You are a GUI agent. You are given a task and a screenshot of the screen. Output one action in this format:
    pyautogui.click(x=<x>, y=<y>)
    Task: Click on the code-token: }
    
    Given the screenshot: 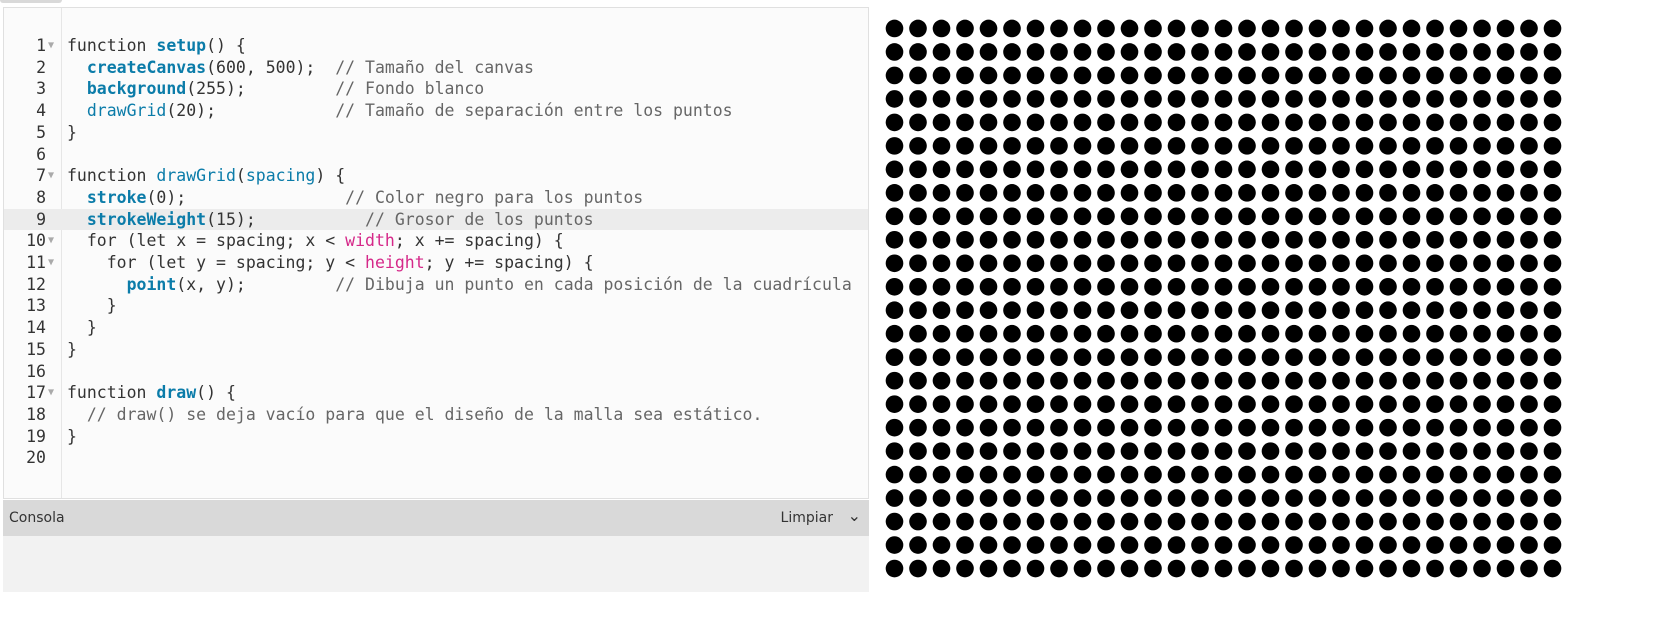 What is the action you would take?
    pyautogui.click(x=92, y=306)
    